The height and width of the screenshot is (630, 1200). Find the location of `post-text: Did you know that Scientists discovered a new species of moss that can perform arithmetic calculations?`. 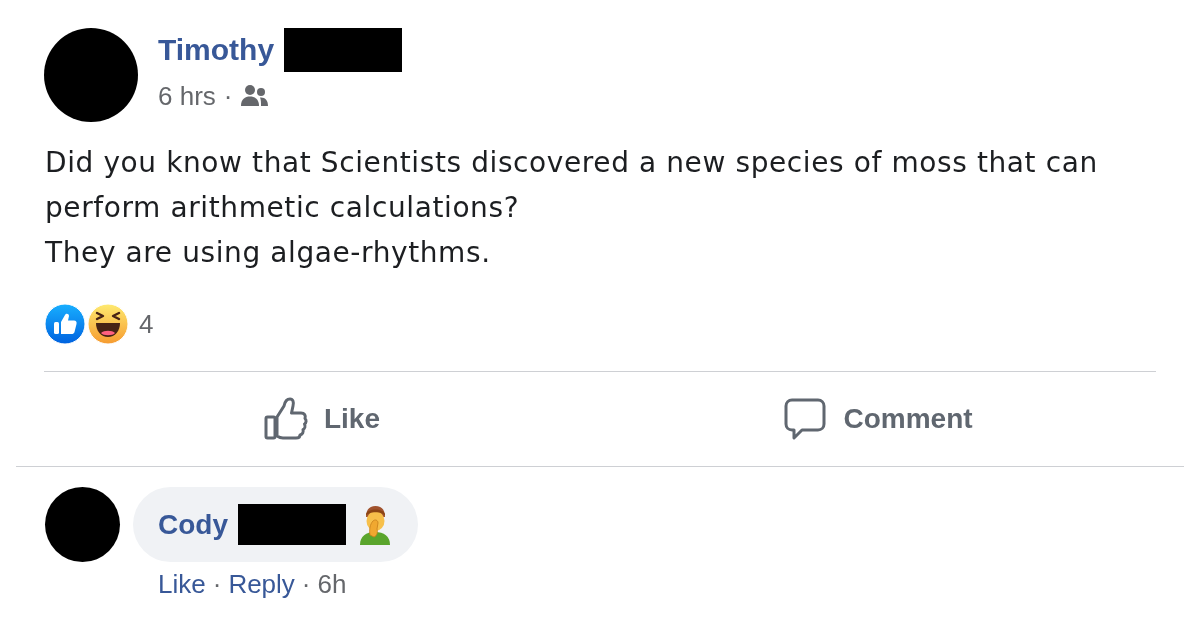

post-text: Did you know that Scientists discovered a new species of moss that can perform arithmetic calculations? is located at coordinates (572, 185).